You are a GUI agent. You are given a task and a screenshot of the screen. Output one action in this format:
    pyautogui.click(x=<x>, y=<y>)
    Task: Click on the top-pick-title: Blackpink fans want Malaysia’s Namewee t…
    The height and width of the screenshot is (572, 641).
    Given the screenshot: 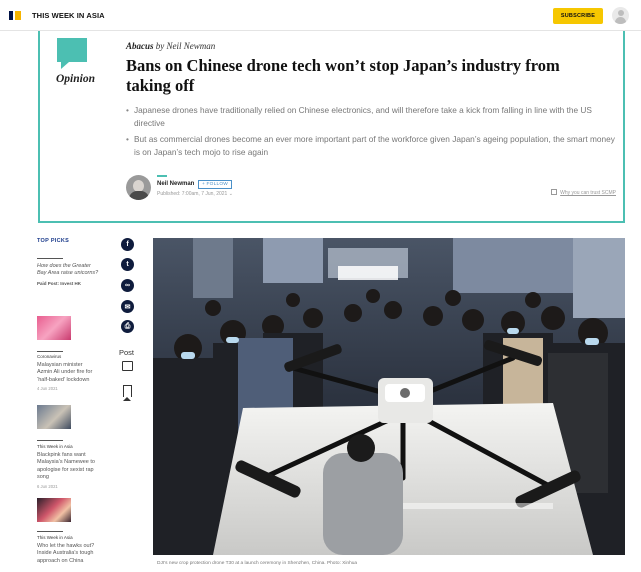 What is the action you would take?
    pyautogui.click(x=68, y=467)
    